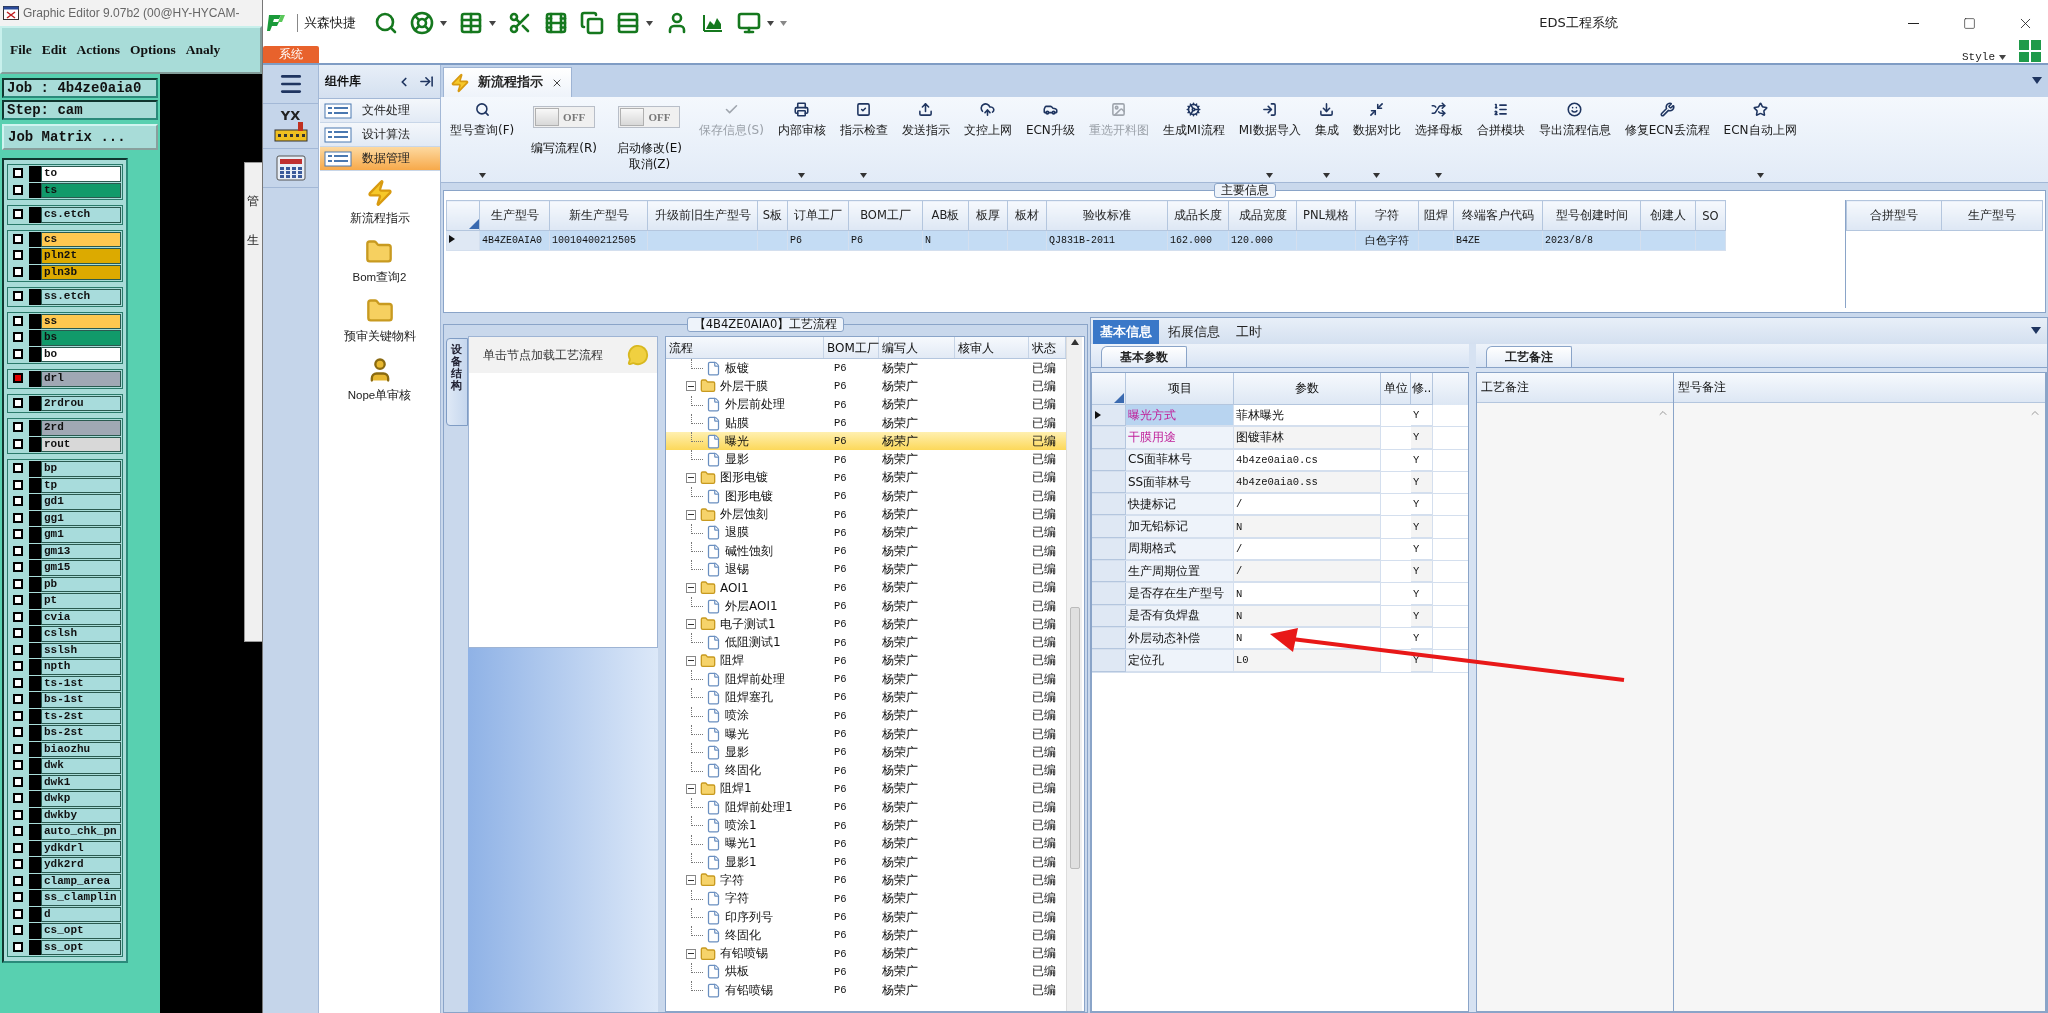 This screenshot has width=2048, height=1013. What do you see at coordinates (866, 606) in the screenshot?
I see `tree-row: 外层AOI1 P6 杨荣广 已编` at bounding box center [866, 606].